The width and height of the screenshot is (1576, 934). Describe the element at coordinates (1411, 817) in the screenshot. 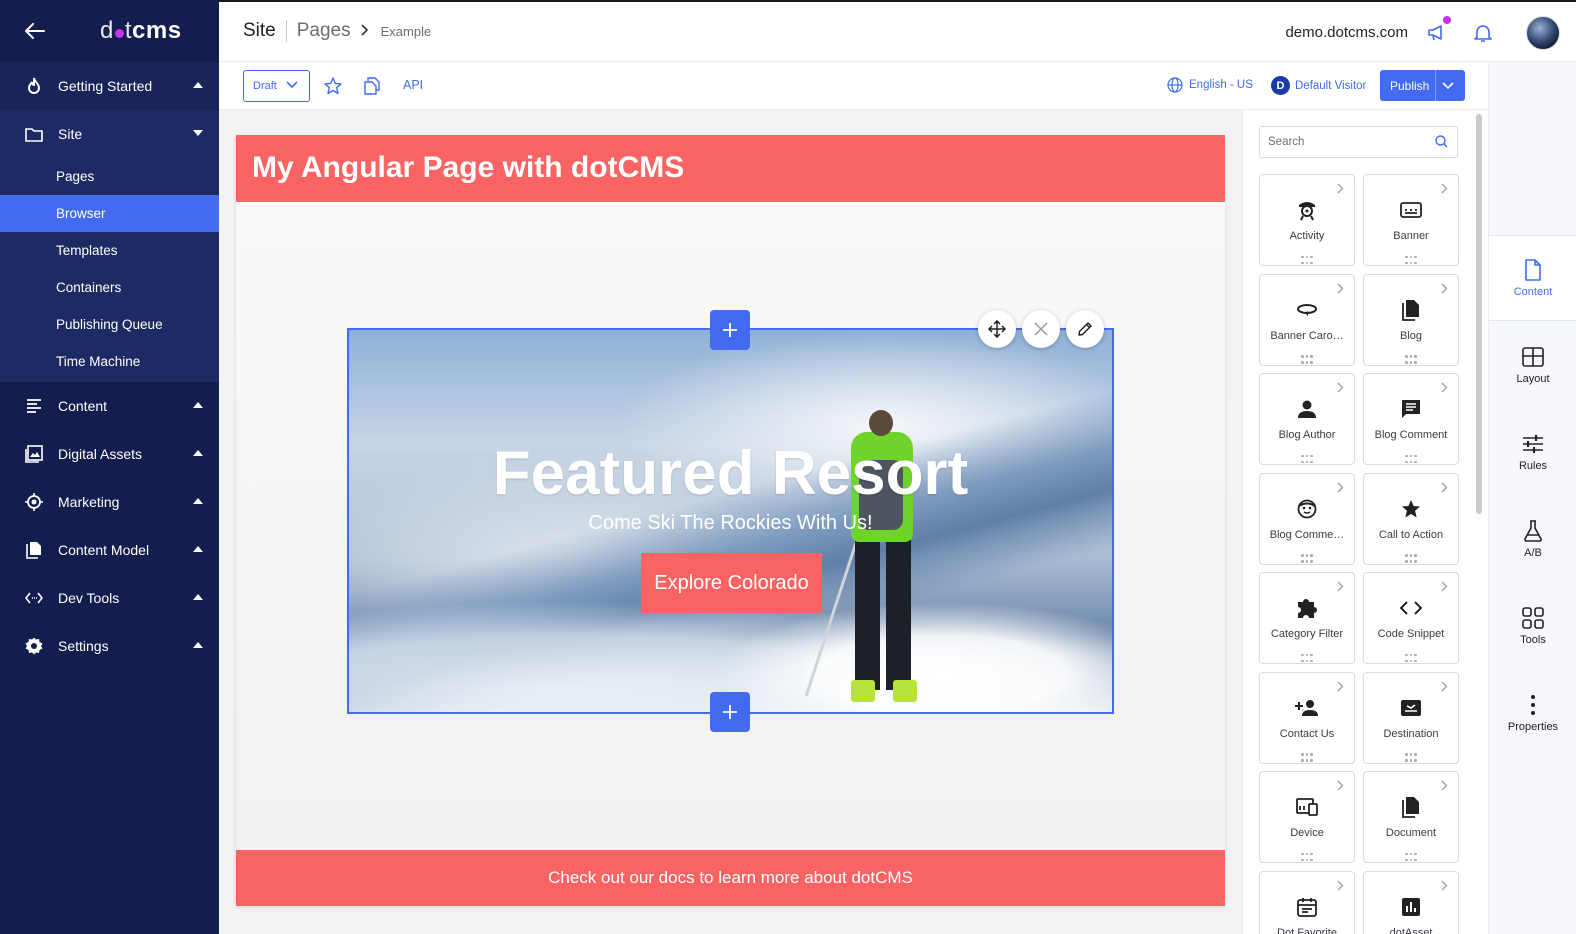

I see `palette-card: Document` at that location.